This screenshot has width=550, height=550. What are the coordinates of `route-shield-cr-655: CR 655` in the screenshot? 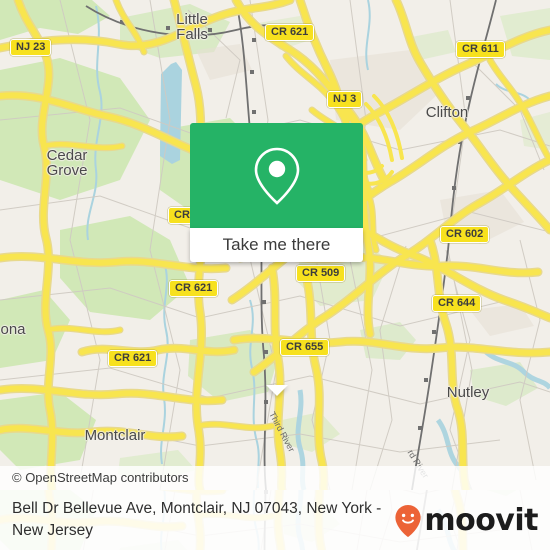 It's located at (305, 347).